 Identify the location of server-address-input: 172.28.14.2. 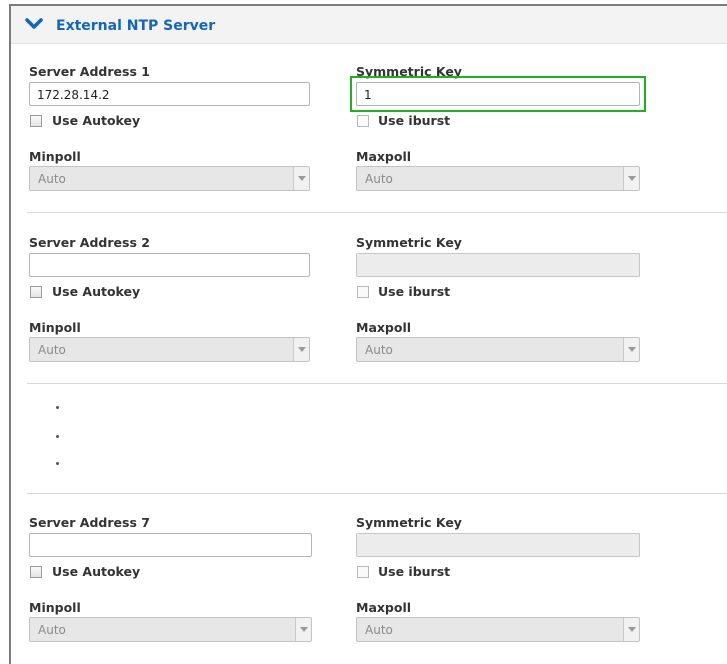
(169, 94).